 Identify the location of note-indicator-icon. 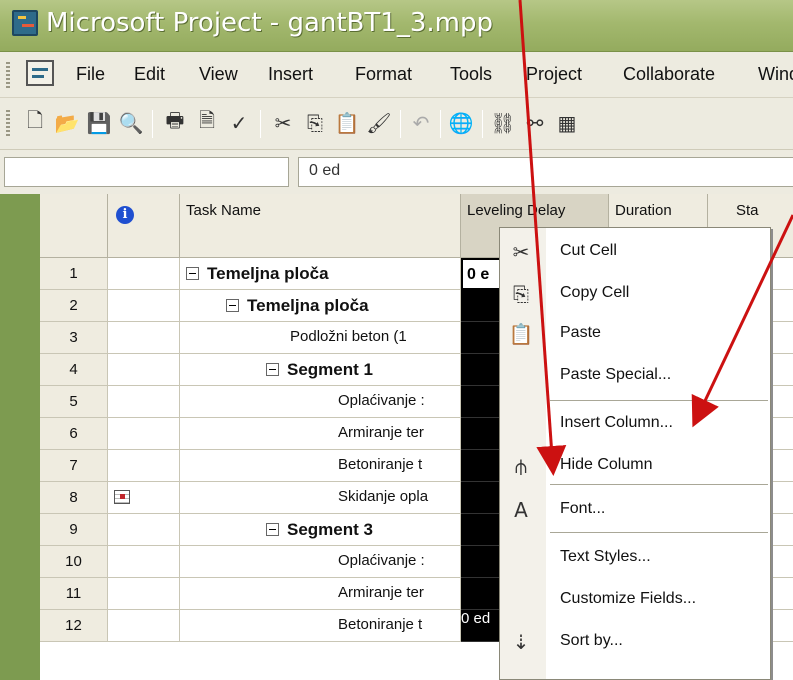
(122, 497).